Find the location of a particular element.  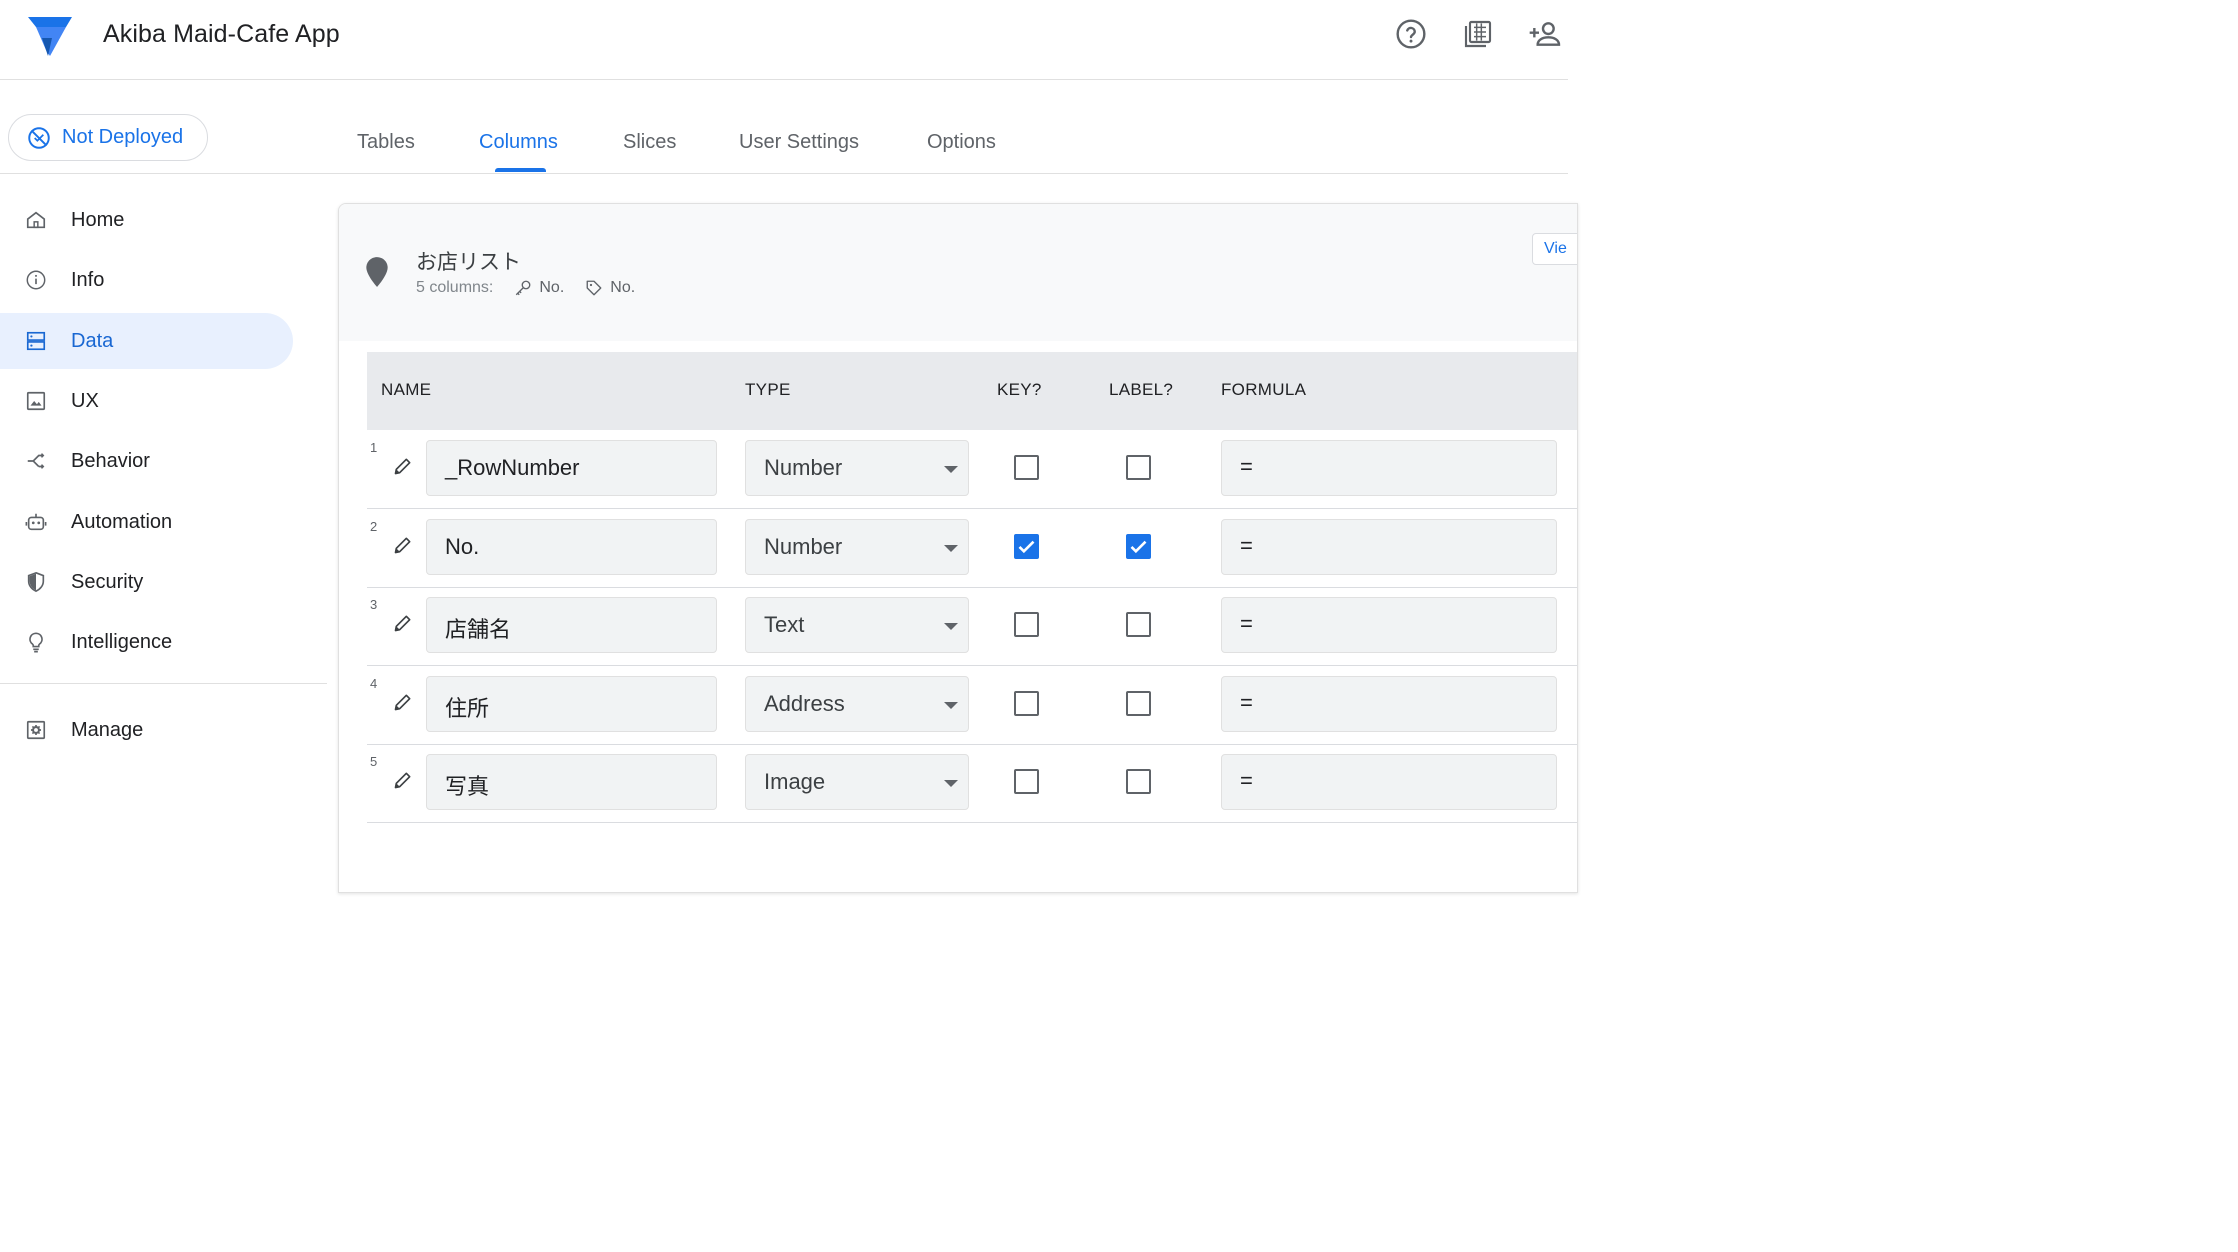

sidebar-item-security: Security is located at coordinates (146, 582).